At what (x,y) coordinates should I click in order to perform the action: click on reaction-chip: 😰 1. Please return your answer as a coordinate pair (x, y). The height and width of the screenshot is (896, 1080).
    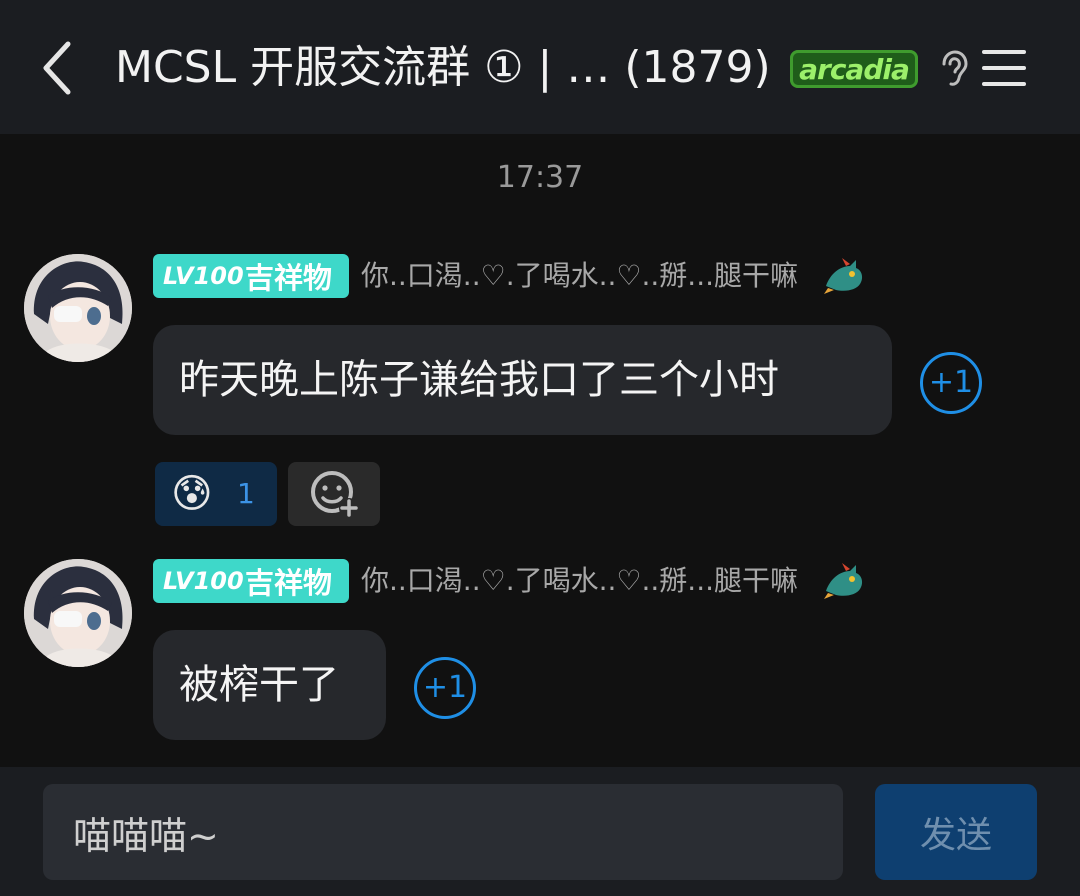
    Looking at the image, I should click on (216, 494).